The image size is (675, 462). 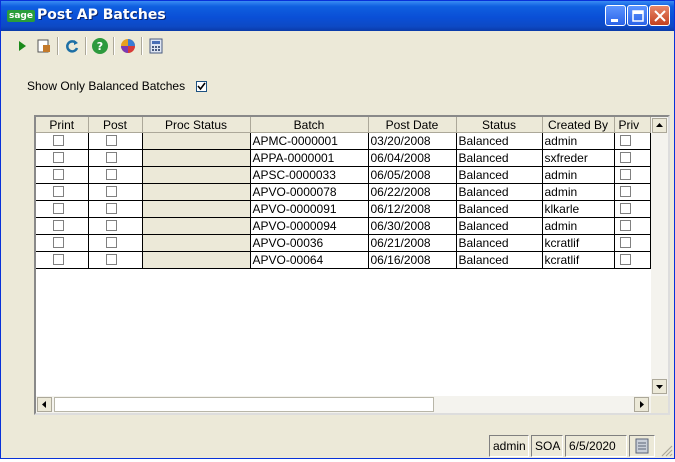 What do you see at coordinates (201, 86) in the screenshot?
I see `show-balanced-checkbox` at bounding box center [201, 86].